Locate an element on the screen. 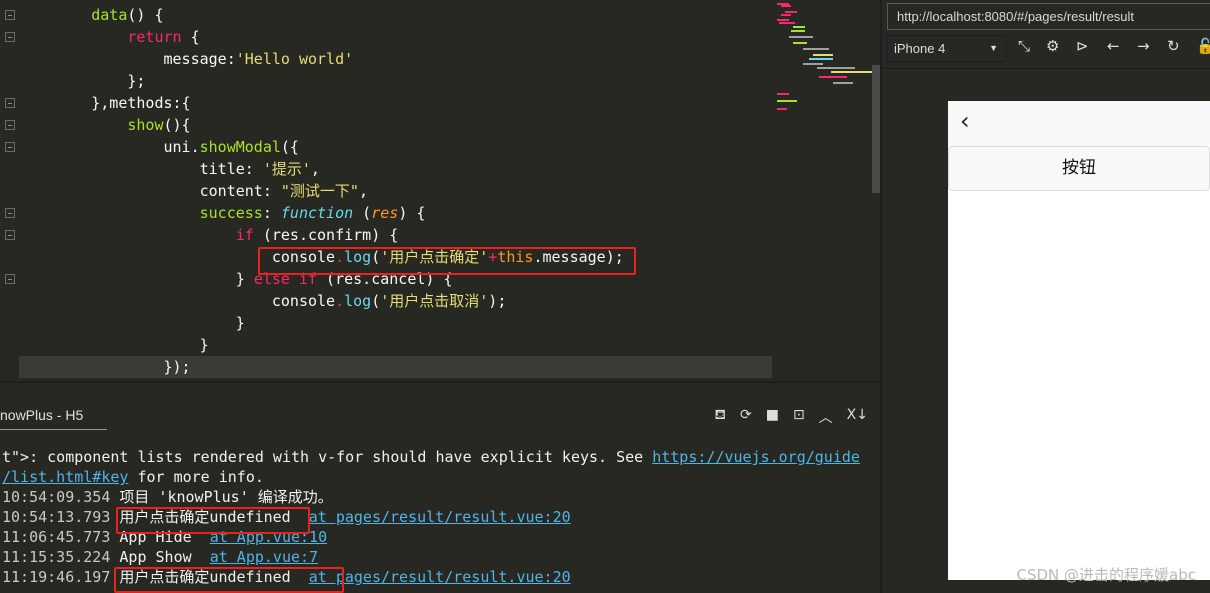  log-source-link: at App.vue:7 is located at coordinates (264, 557).